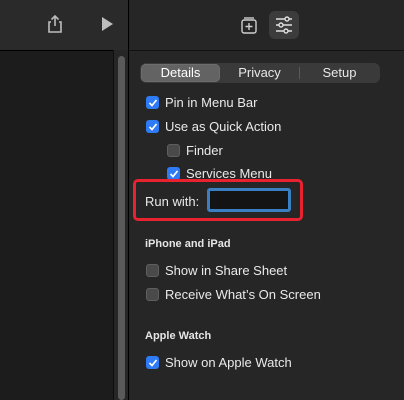 The height and width of the screenshot is (400, 404). What do you see at coordinates (243, 294) in the screenshot?
I see `whats-on-screen-label: Receive What’s On Screen` at bounding box center [243, 294].